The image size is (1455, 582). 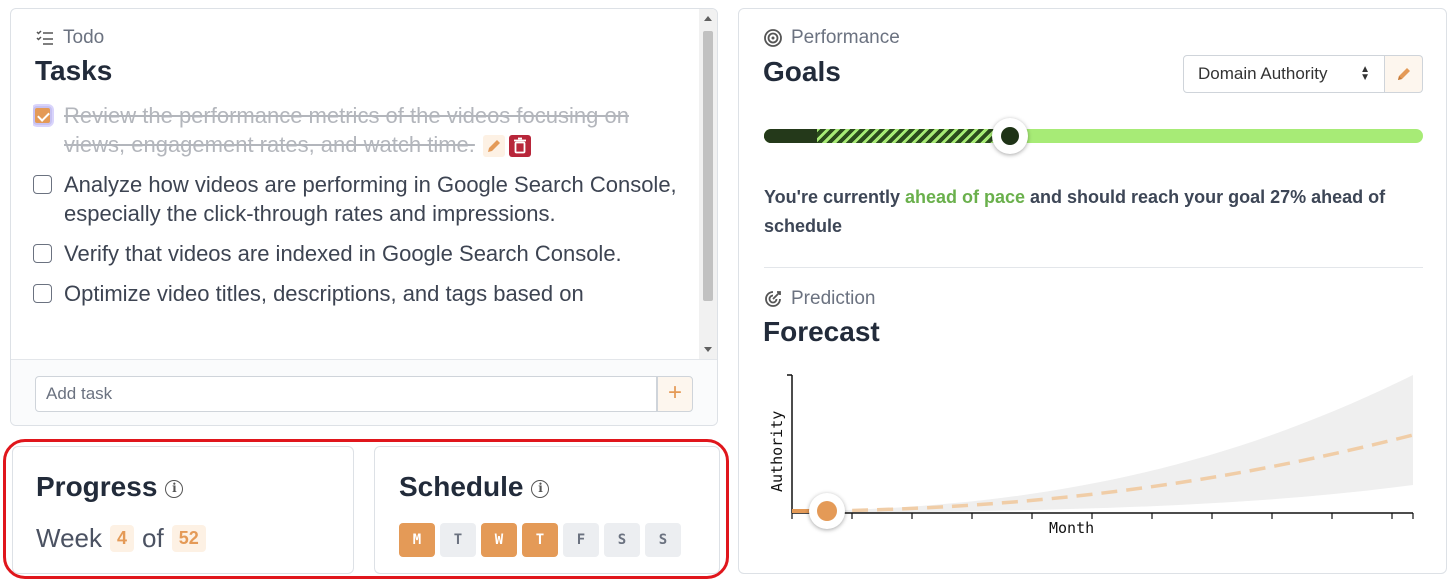 I want to click on edit-goal-button, so click(x=1404, y=74).